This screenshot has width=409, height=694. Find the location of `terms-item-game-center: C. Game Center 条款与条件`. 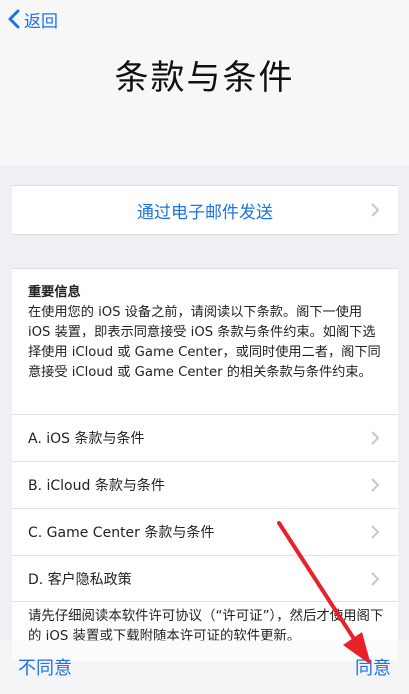

terms-item-game-center: C. Game Center 条款与条件 is located at coordinates (205, 531).